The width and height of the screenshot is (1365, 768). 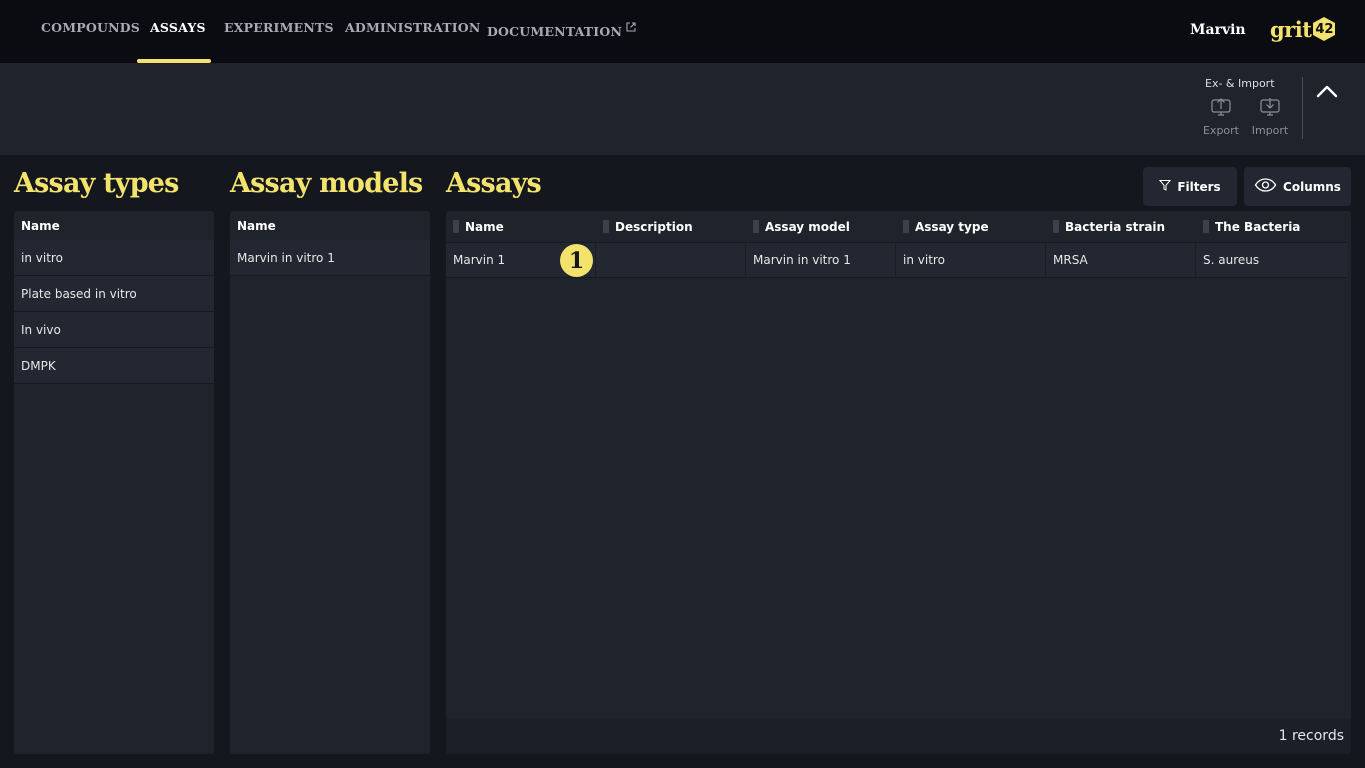 What do you see at coordinates (1268, 186) in the screenshot?
I see `eye-icon` at bounding box center [1268, 186].